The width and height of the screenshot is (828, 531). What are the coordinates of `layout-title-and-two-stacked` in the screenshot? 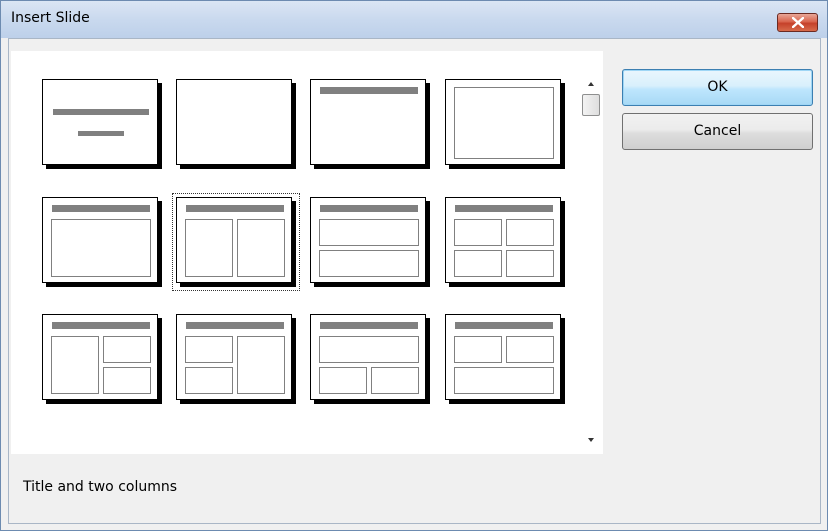 It's located at (370, 242).